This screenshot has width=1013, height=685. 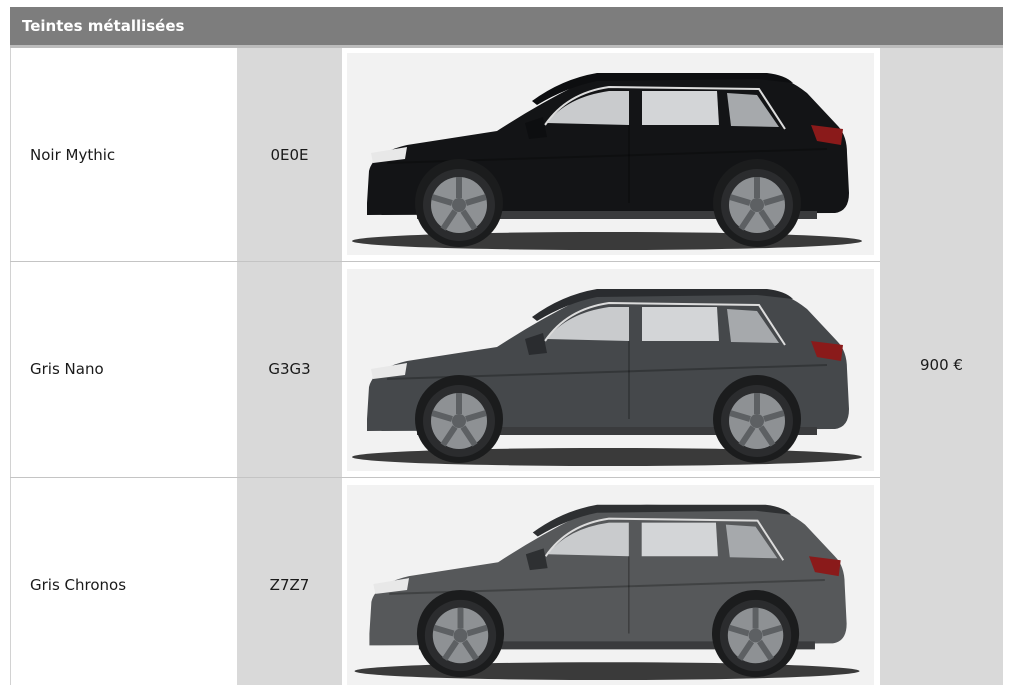 I want to click on color-code: Z7Z7, so click(x=289, y=585).